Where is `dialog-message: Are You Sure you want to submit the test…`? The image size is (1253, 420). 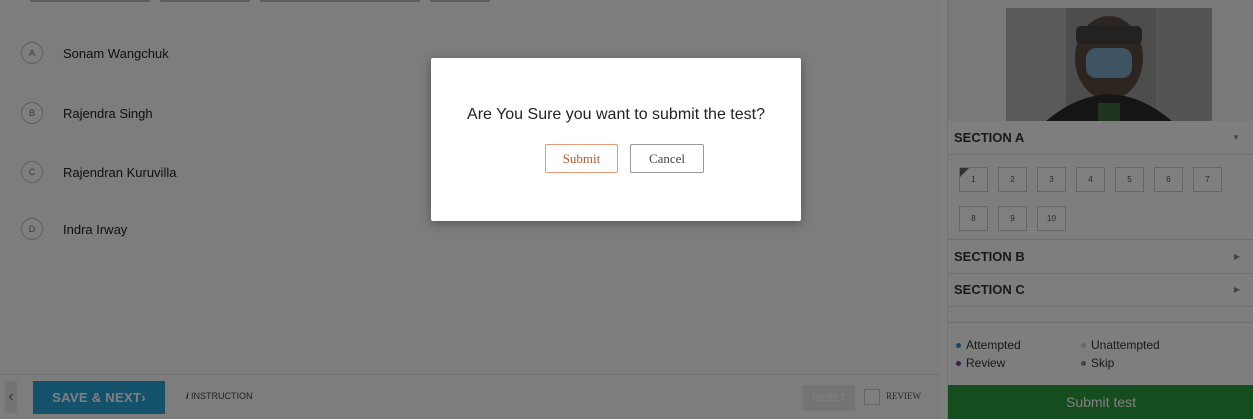 dialog-message: Are You Sure you want to submit the test… is located at coordinates (616, 114).